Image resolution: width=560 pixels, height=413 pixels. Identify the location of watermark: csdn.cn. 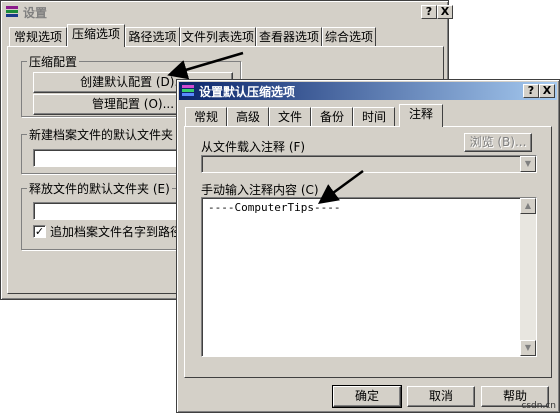
(538, 406).